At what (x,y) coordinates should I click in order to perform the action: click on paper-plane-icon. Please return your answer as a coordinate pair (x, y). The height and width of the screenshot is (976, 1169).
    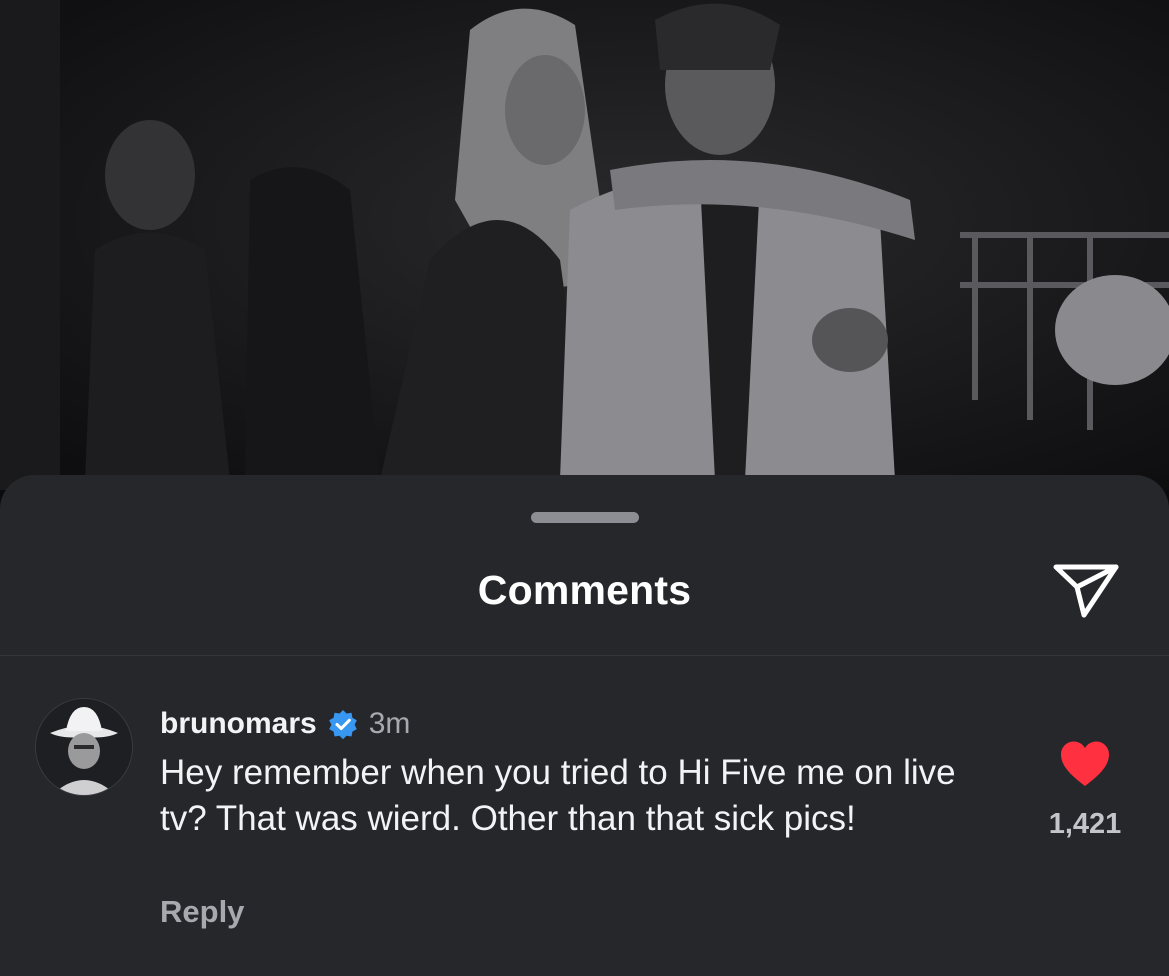
    Looking at the image, I should click on (1086, 591).